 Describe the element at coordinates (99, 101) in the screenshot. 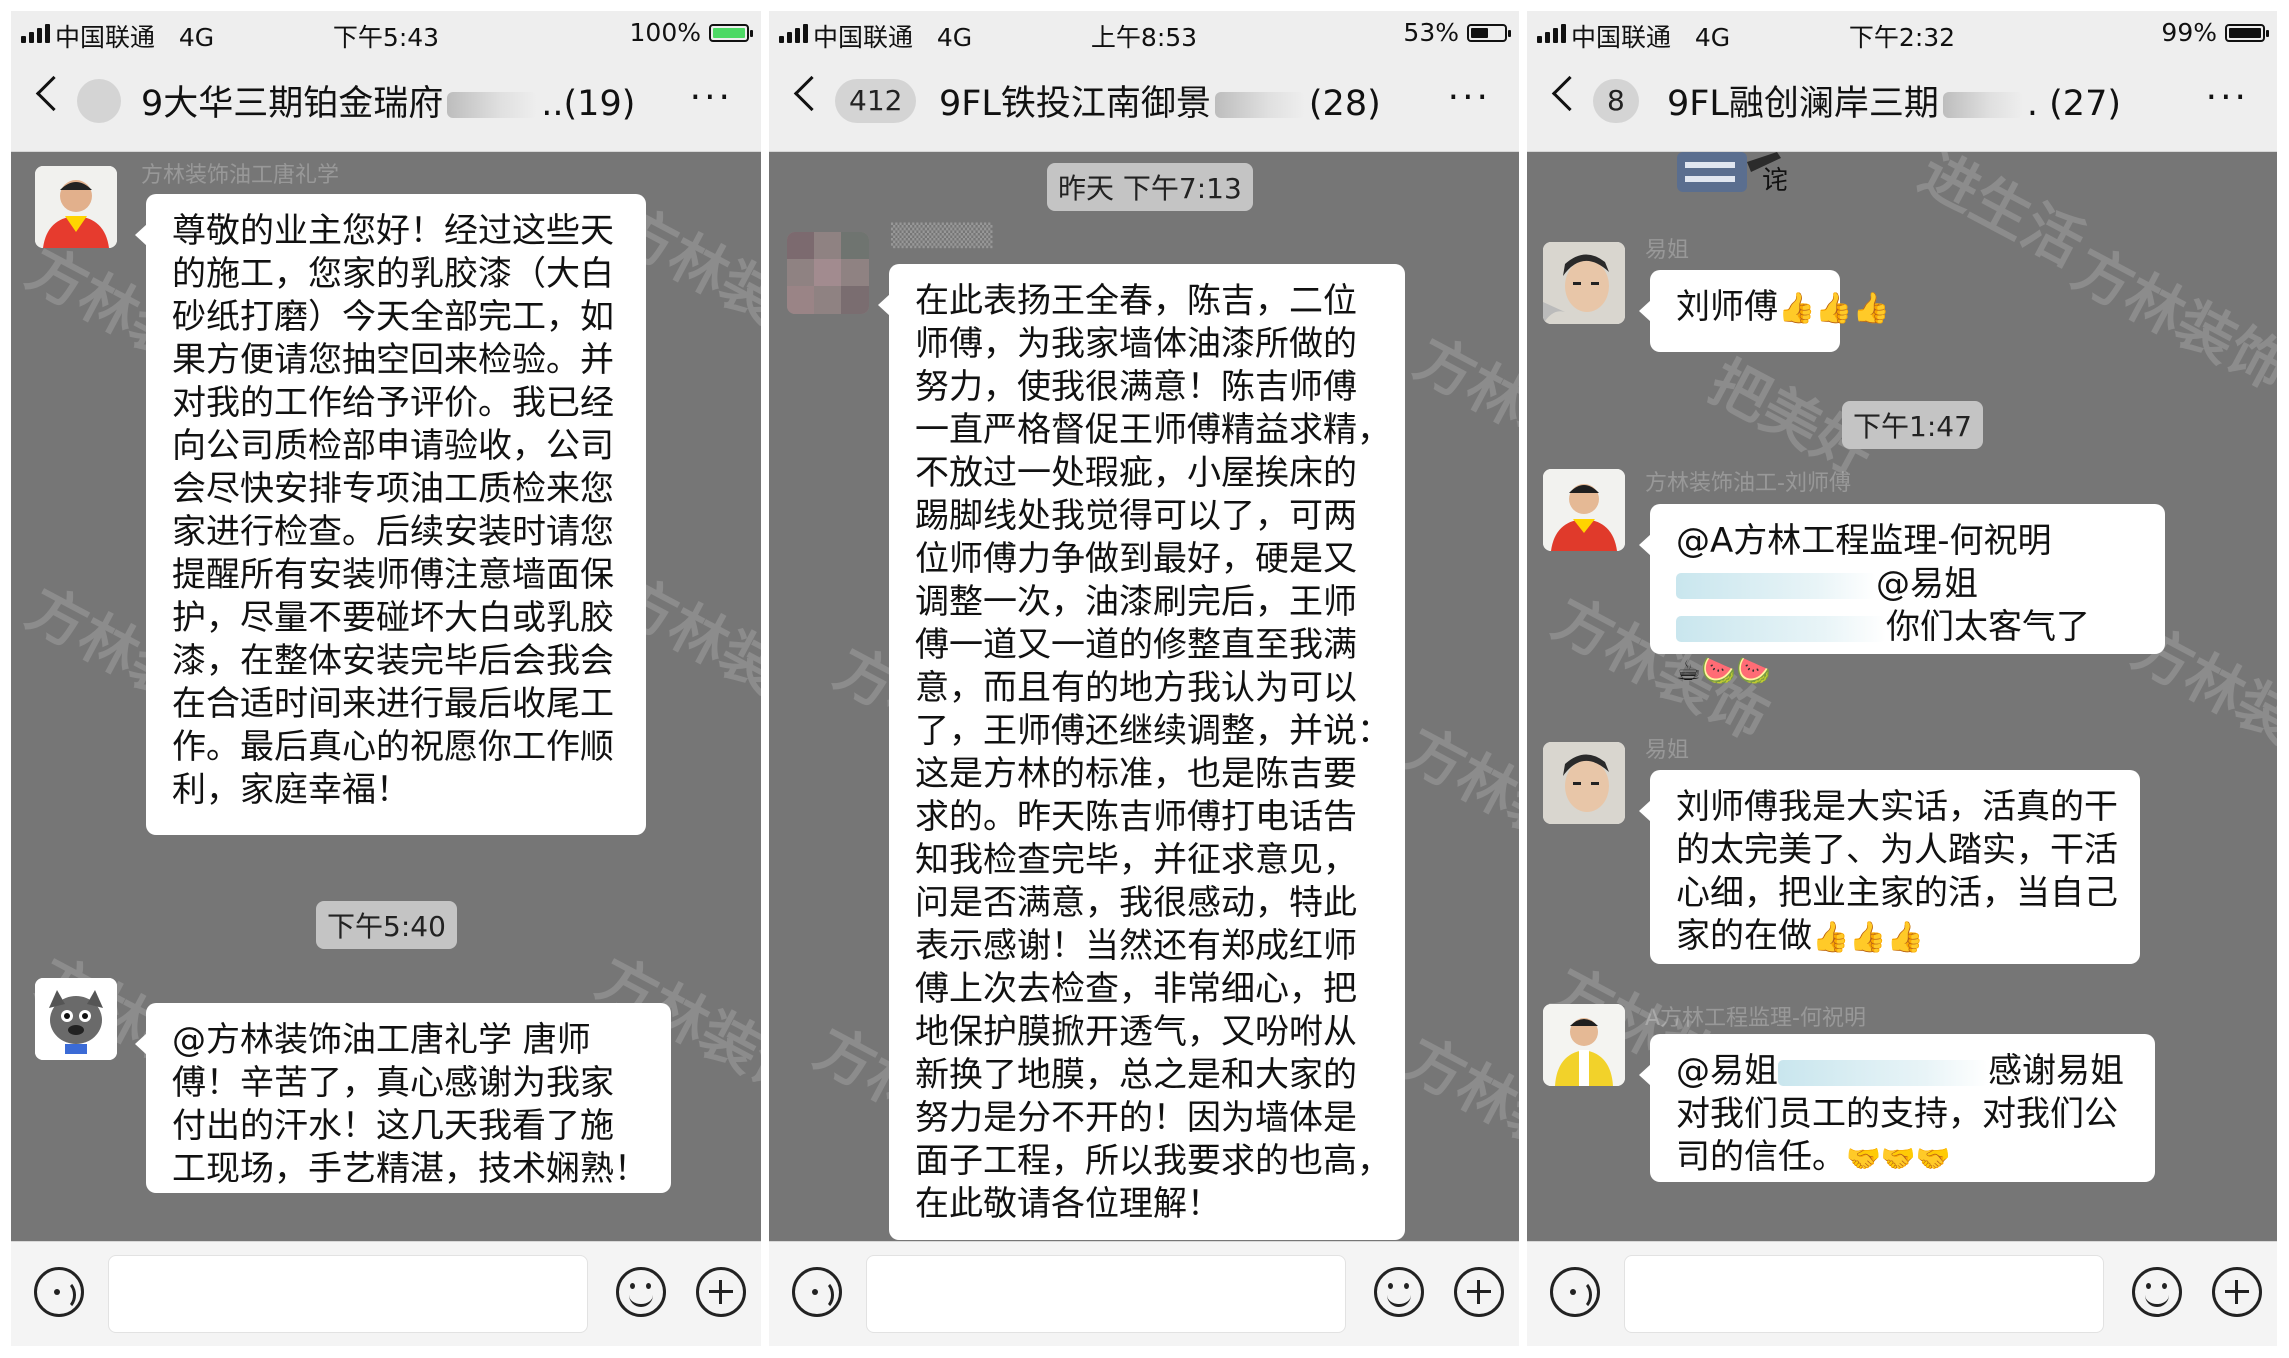

I see `unread-badge` at that location.